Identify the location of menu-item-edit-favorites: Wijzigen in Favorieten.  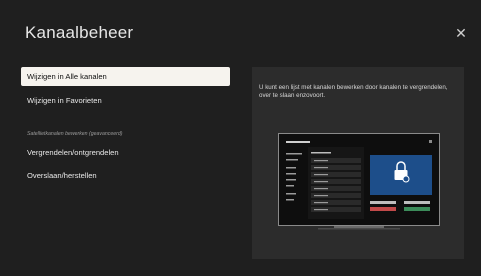
(125, 100).